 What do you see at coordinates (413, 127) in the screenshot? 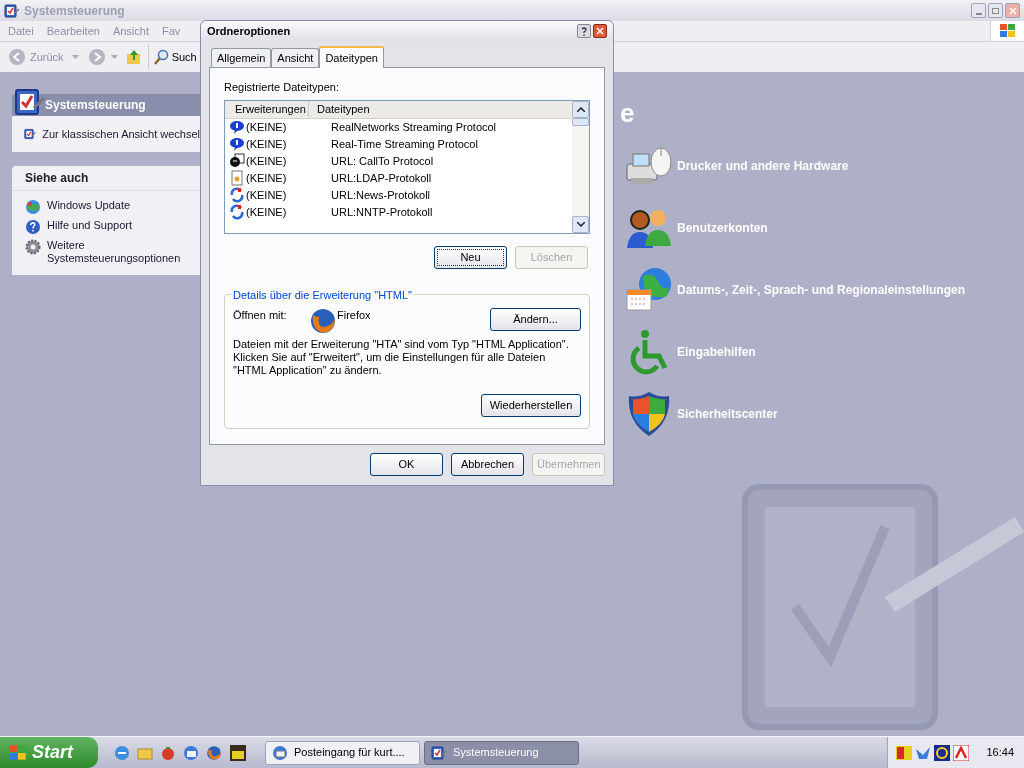
I see `table-cell-text: RealNetworks Streaming Protocol` at bounding box center [413, 127].